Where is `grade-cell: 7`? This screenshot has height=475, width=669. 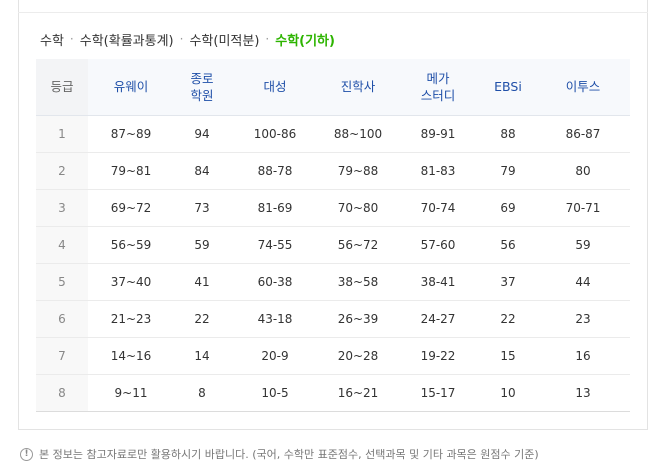 grade-cell: 7 is located at coordinates (62, 356).